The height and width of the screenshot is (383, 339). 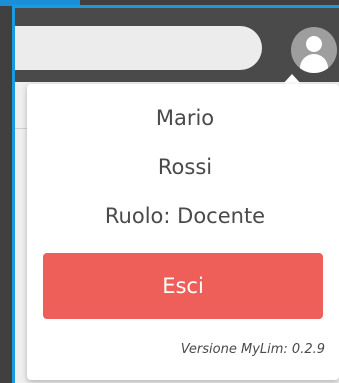 What do you see at coordinates (314, 63) in the screenshot?
I see `avatar-shoulders` at bounding box center [314, 63].